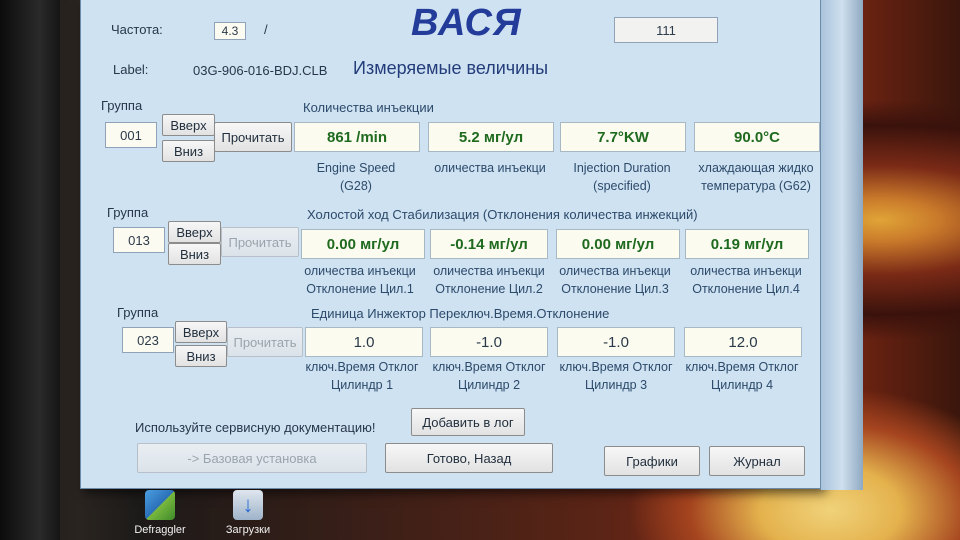  I want to click on value-field-4: 90.0°C, so click(757, 137).